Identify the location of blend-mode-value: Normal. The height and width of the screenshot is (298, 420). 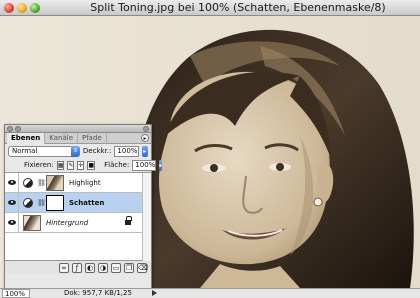
(25, 150).